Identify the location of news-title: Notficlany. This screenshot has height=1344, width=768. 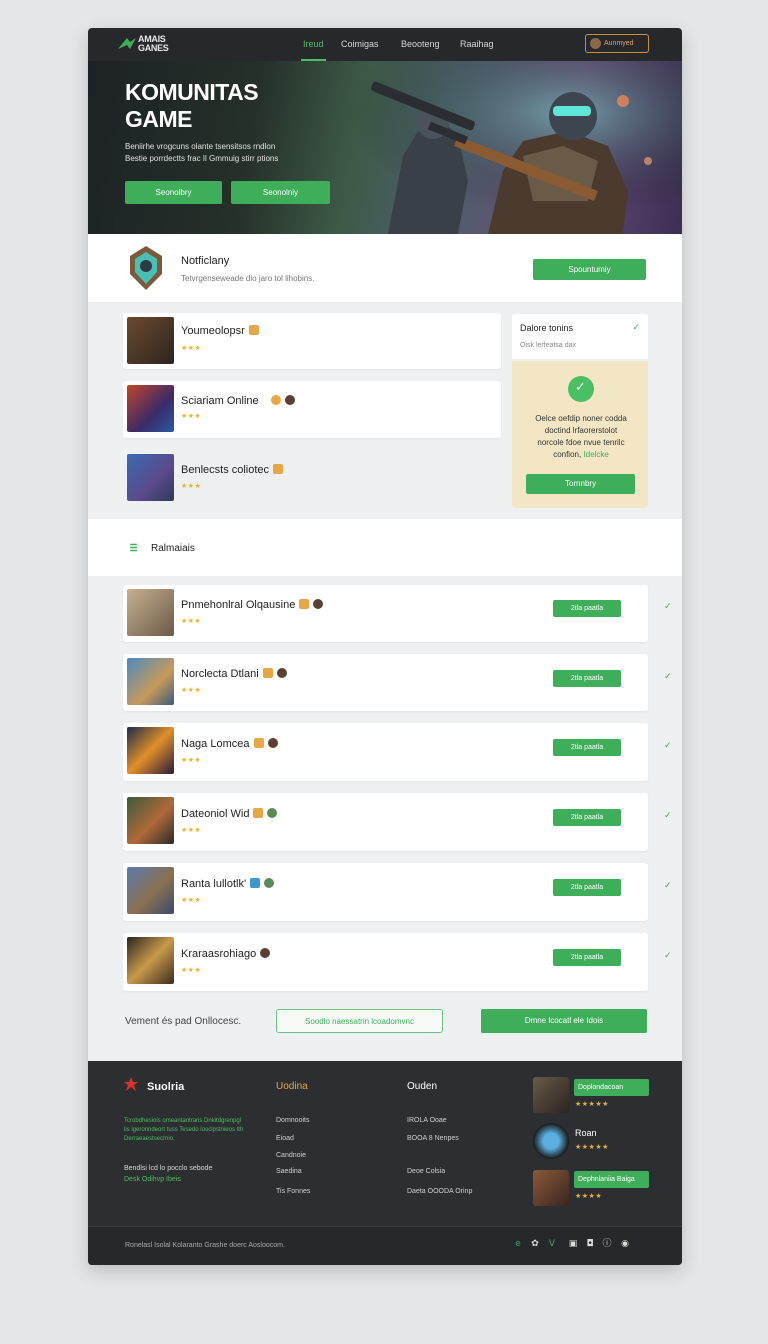
(205, 261).